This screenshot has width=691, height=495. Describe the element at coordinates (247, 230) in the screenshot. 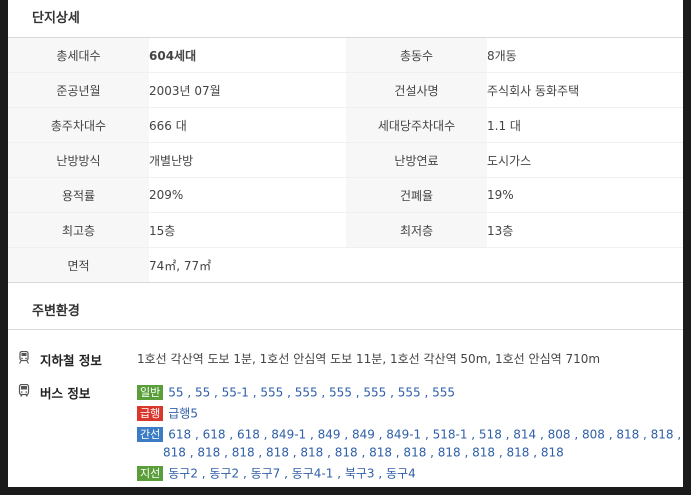

I see `info-value: 15층` at that location.